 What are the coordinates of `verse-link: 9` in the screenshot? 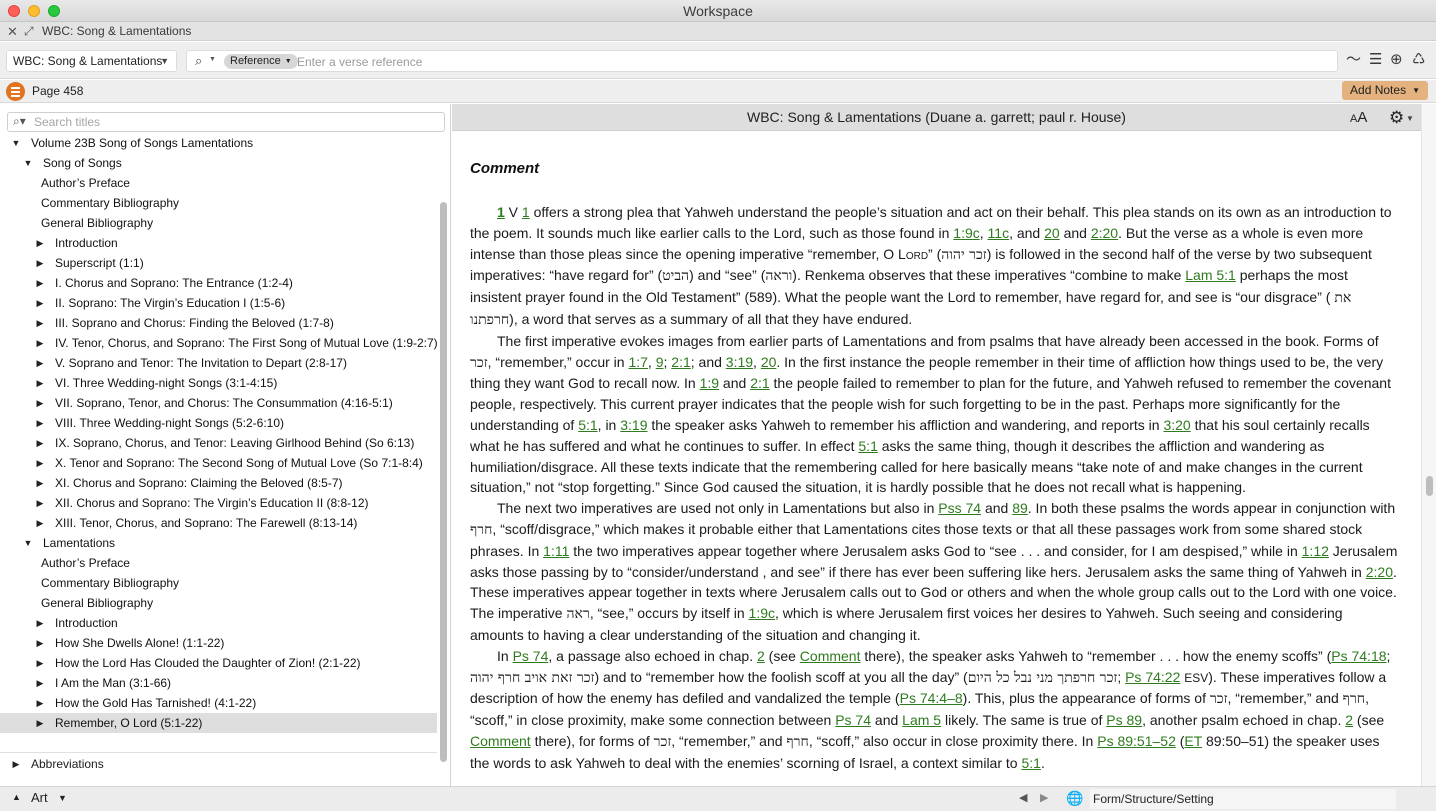 It's located at (660, 362).